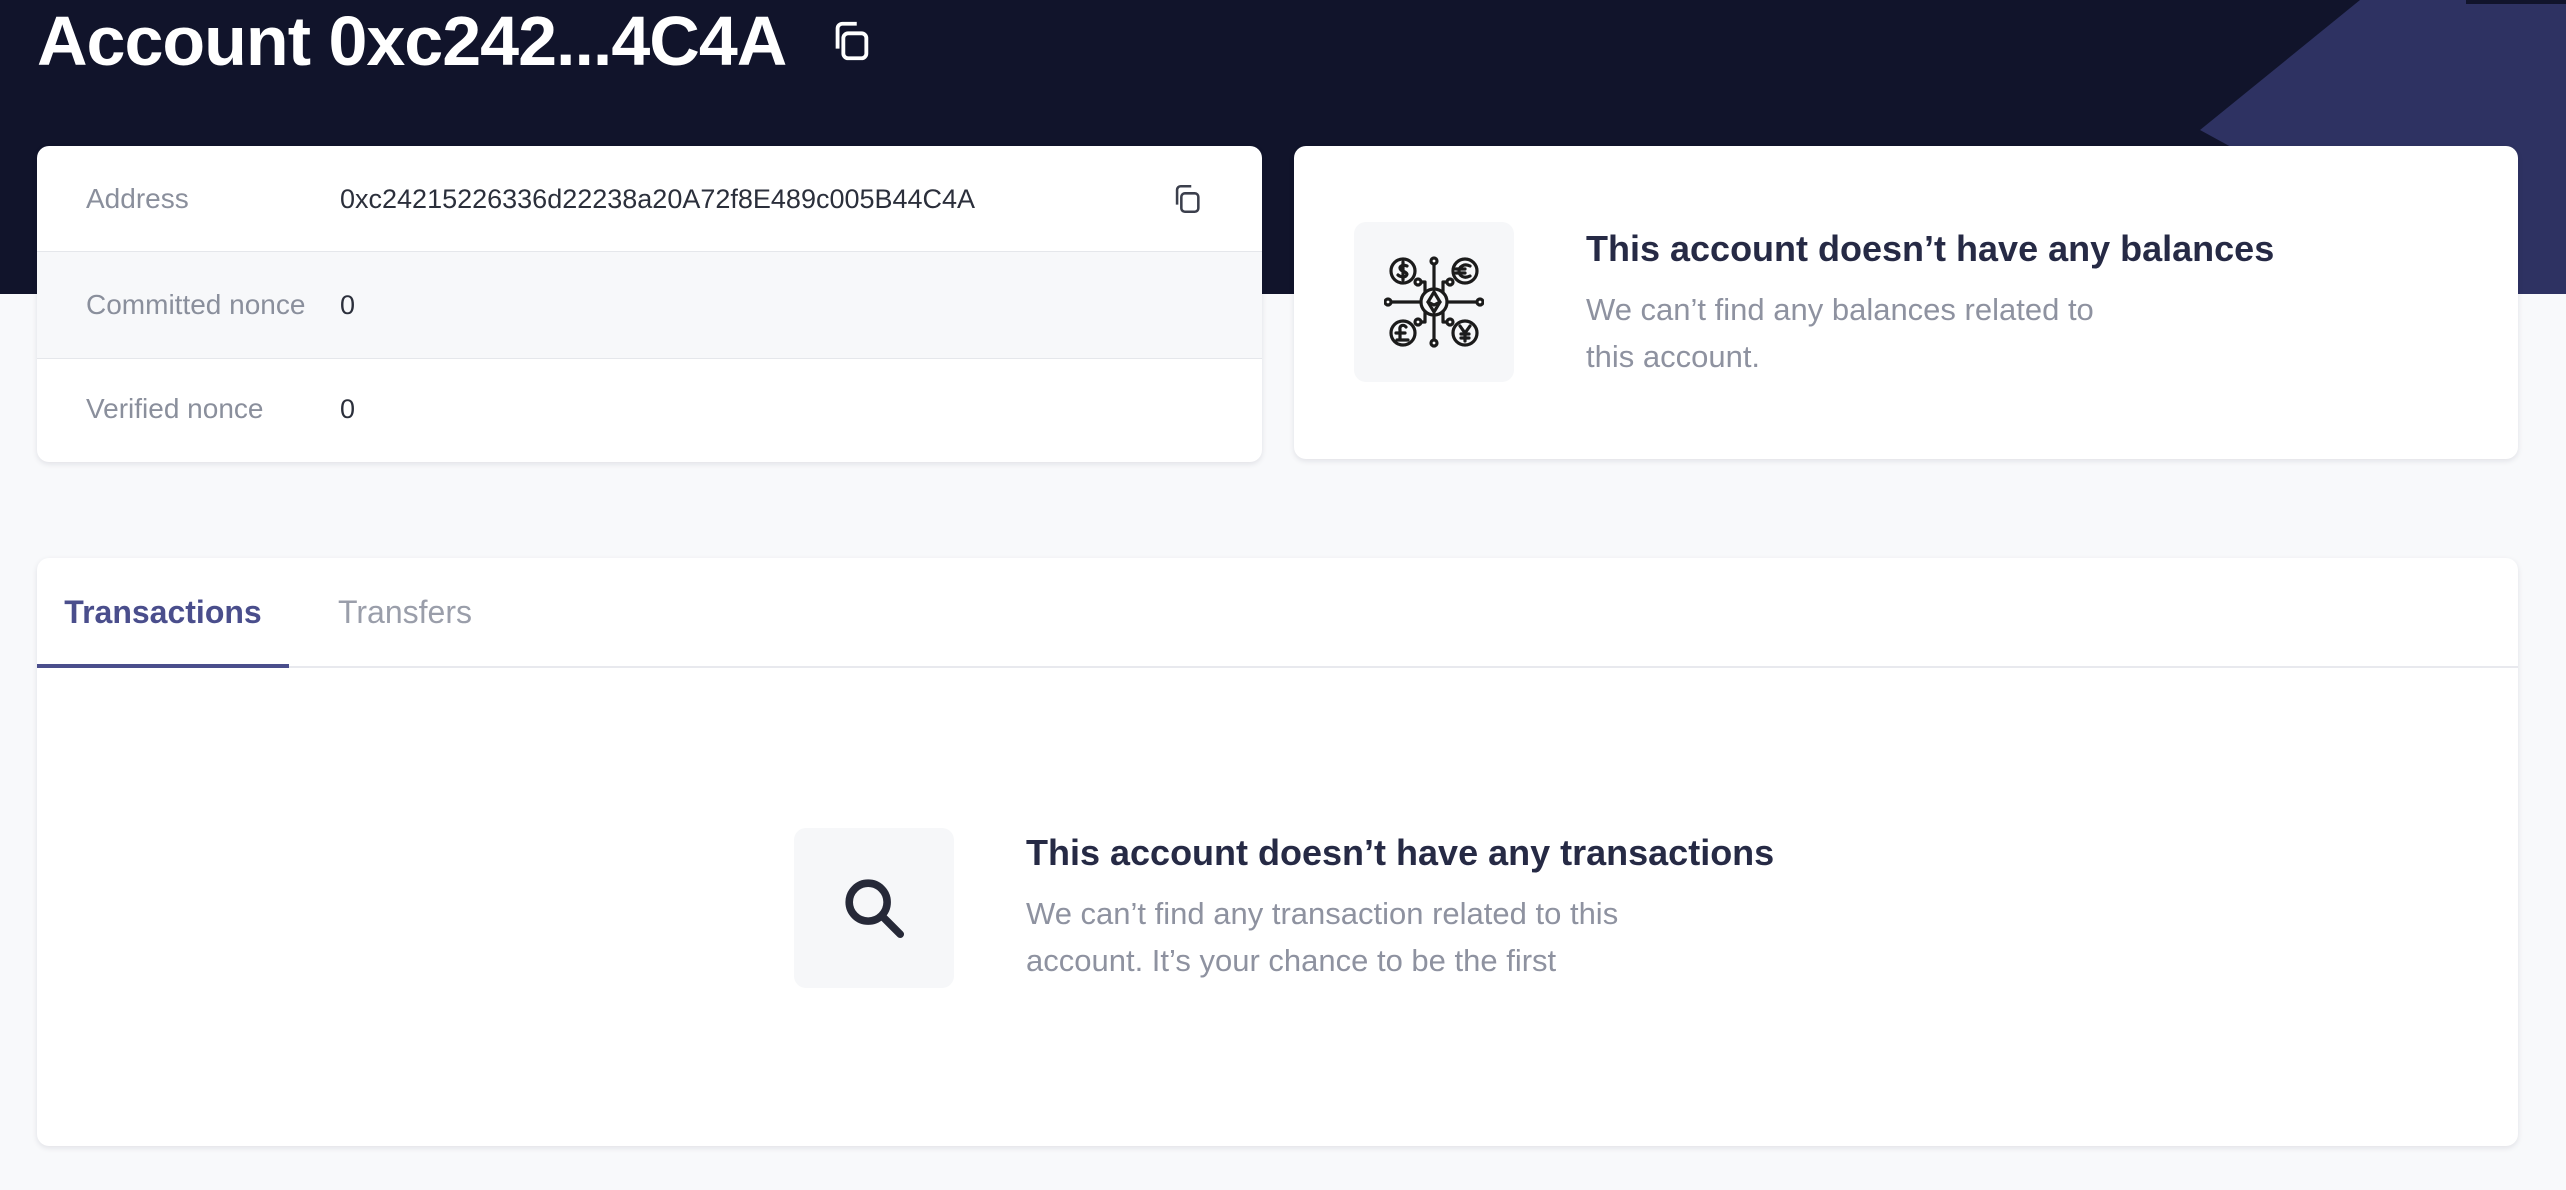 This screenshot has height=1190, width=2566. Describe the element at coordinates (412, 41) in the screenshot. I see `page-title: Account 0xc242...4C4A` at that location.